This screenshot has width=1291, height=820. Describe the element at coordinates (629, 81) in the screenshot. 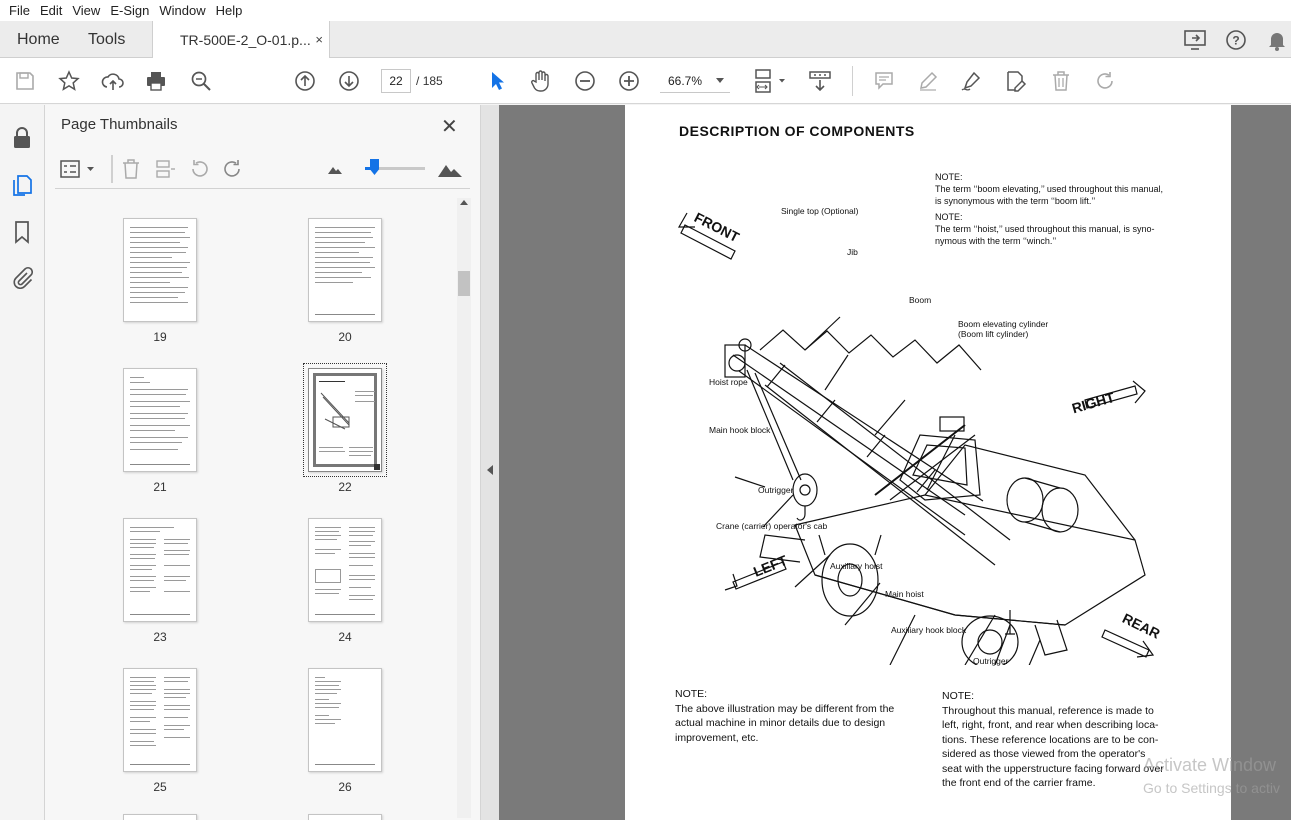

I see `zoom-in-icon` at that location.